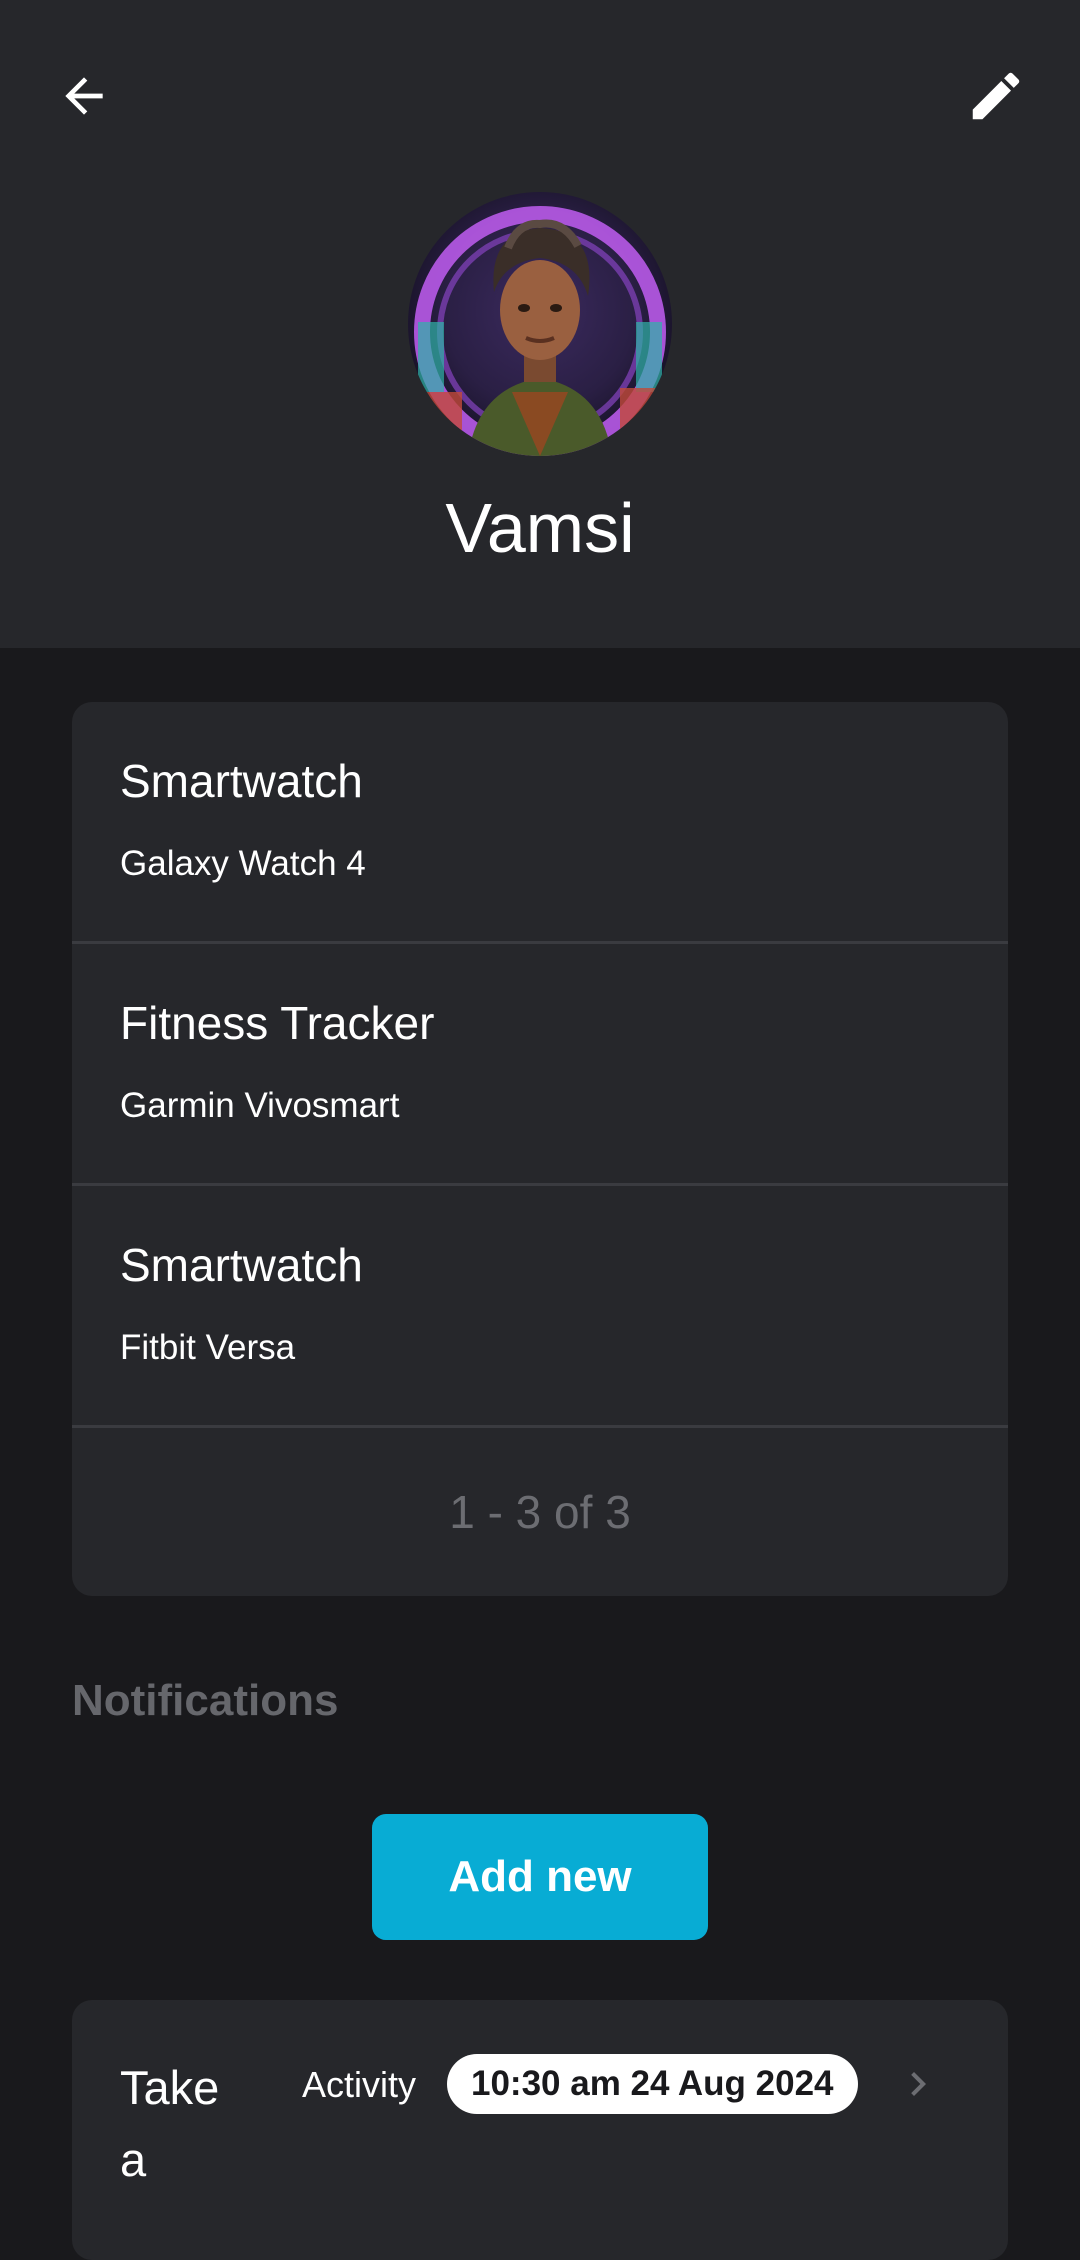 The height and width of the screenshot is (2260, 1080). What do you see at coordinates (540, 1512) in the screenshot?
I see `pagination-label: 1 - 3 of 3` at bounding box center [540, 1512].